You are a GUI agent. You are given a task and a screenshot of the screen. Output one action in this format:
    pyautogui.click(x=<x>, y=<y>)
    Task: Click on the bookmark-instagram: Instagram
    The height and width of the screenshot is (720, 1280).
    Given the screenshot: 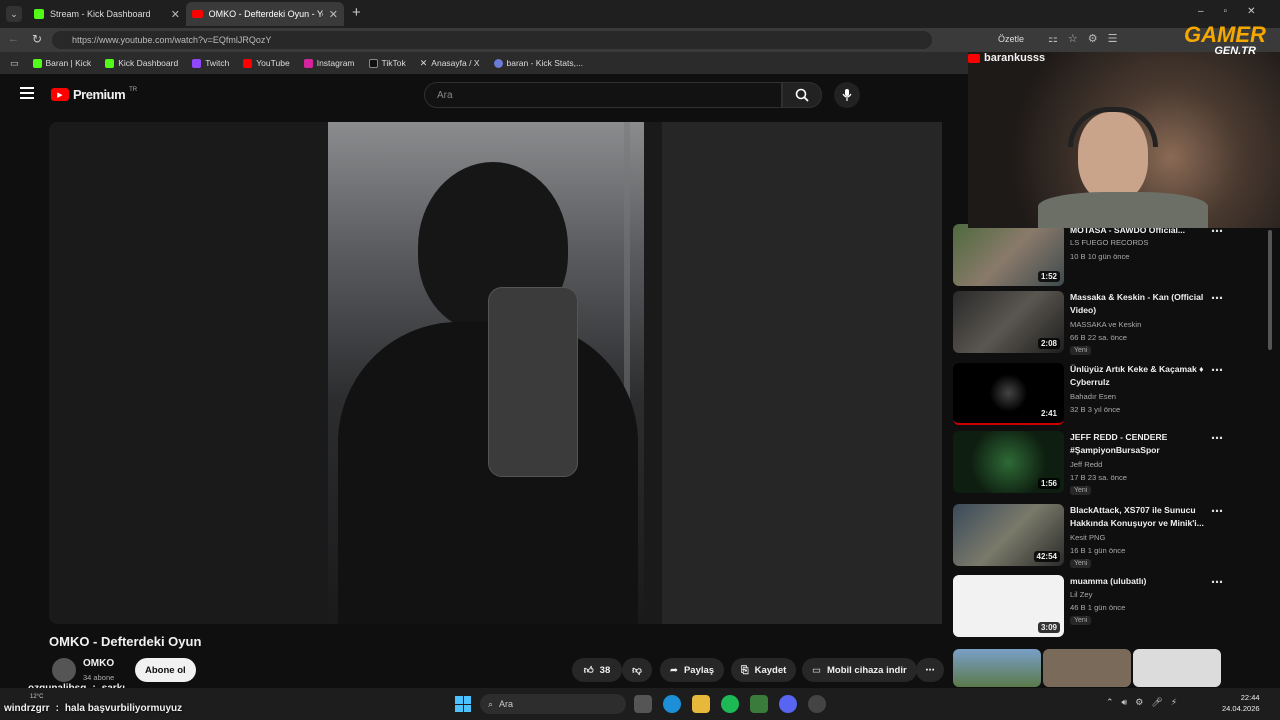 What is the action you would take?
    pyautogui.click(x=329, y=63)
    